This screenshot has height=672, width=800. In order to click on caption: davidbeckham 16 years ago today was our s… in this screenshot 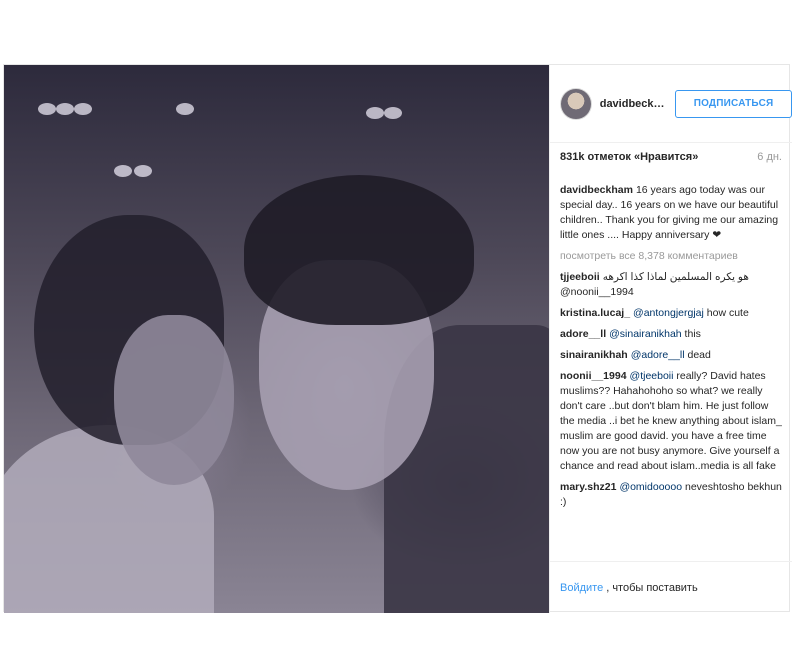, I will do `click(671, 213)`.